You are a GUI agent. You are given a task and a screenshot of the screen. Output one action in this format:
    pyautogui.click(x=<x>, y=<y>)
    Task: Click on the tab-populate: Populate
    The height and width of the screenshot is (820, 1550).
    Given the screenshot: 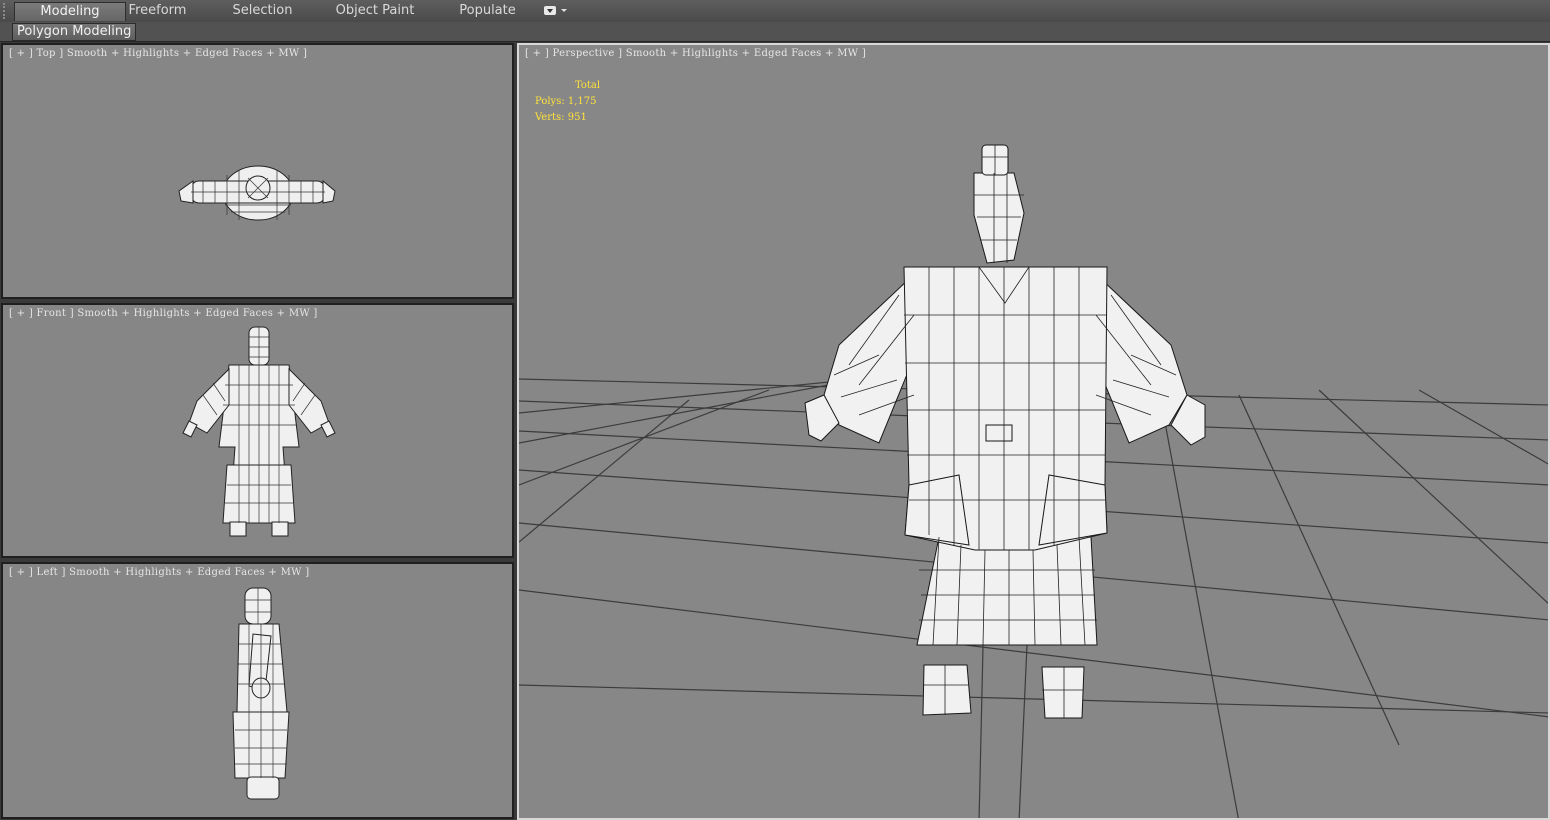 What is the action you would take?
    pyautogui.click(x=487, y=11)
    